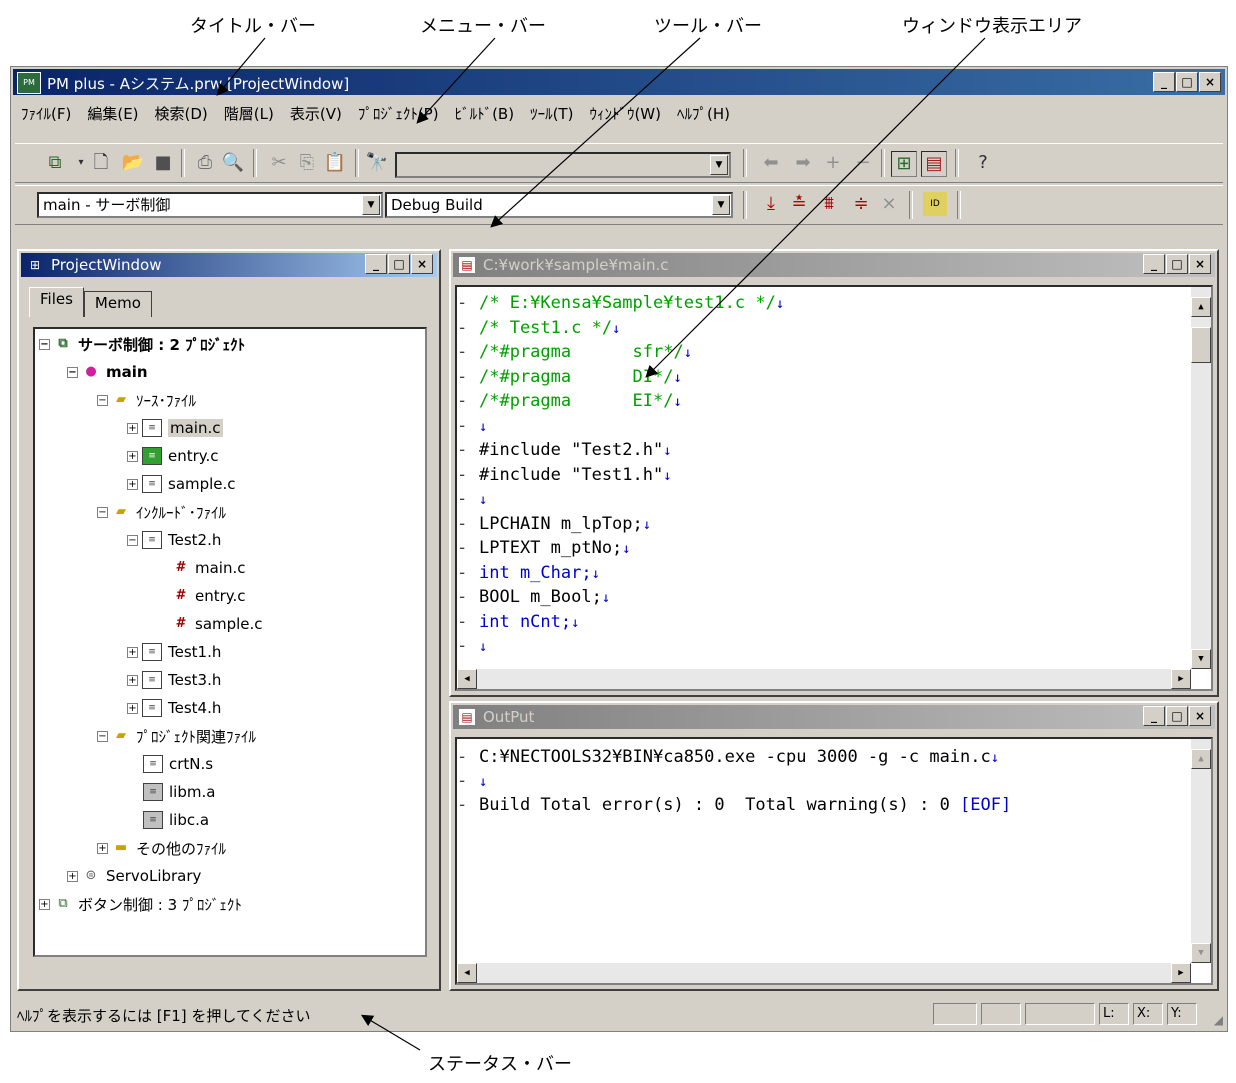  Describe the element at coordinates (799, 204) in the screenshot. I see `build-icon: ≛` at that location.